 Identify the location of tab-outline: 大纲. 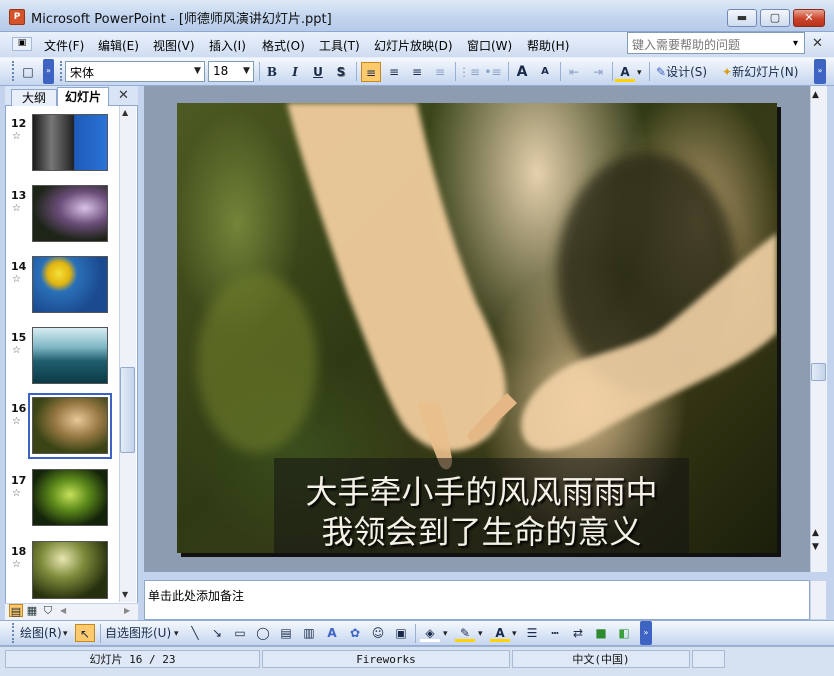
(34, 97).